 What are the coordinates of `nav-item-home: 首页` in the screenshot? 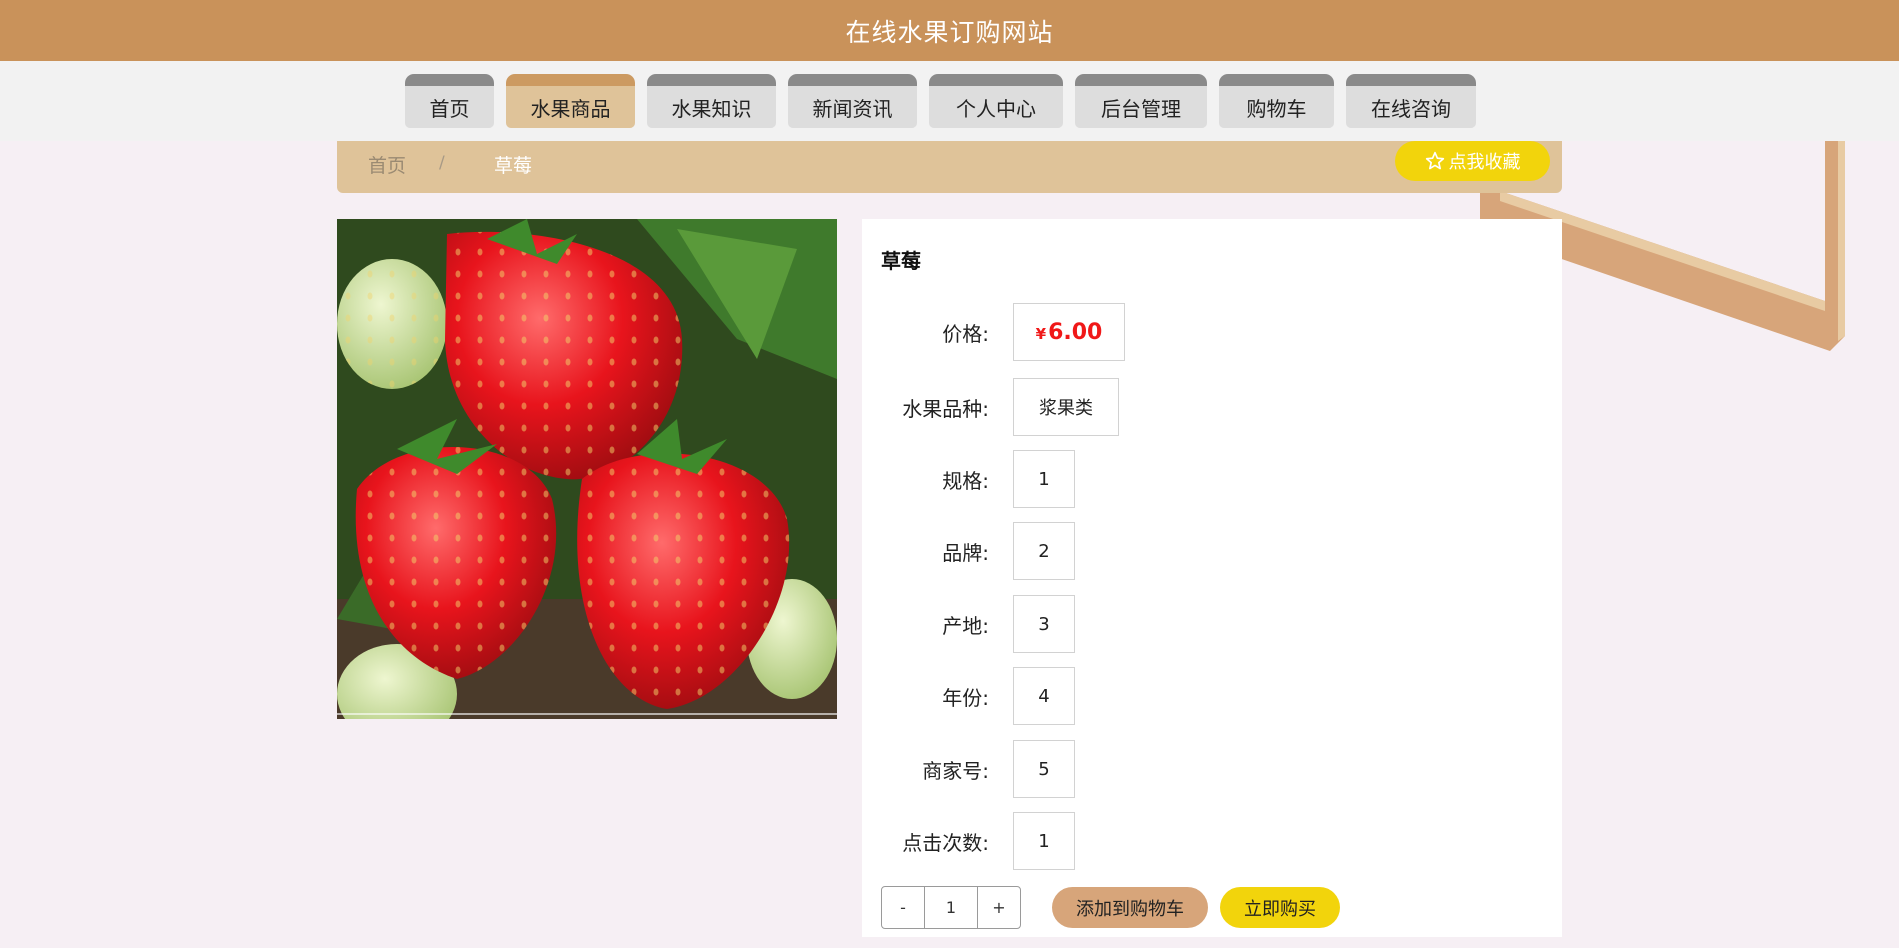 It's located at (449, 101).